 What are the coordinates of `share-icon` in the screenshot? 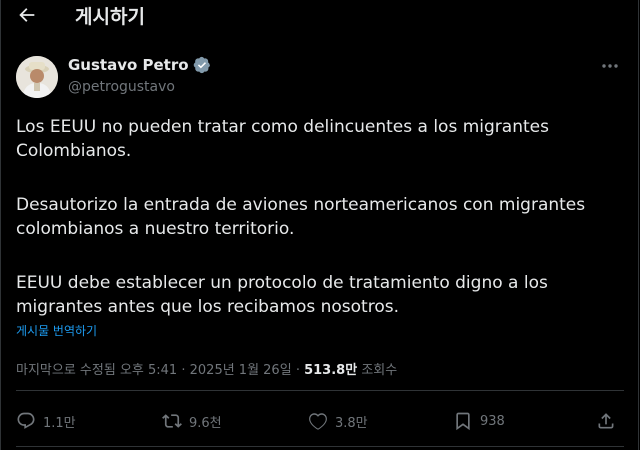 It's located at (606, 421).